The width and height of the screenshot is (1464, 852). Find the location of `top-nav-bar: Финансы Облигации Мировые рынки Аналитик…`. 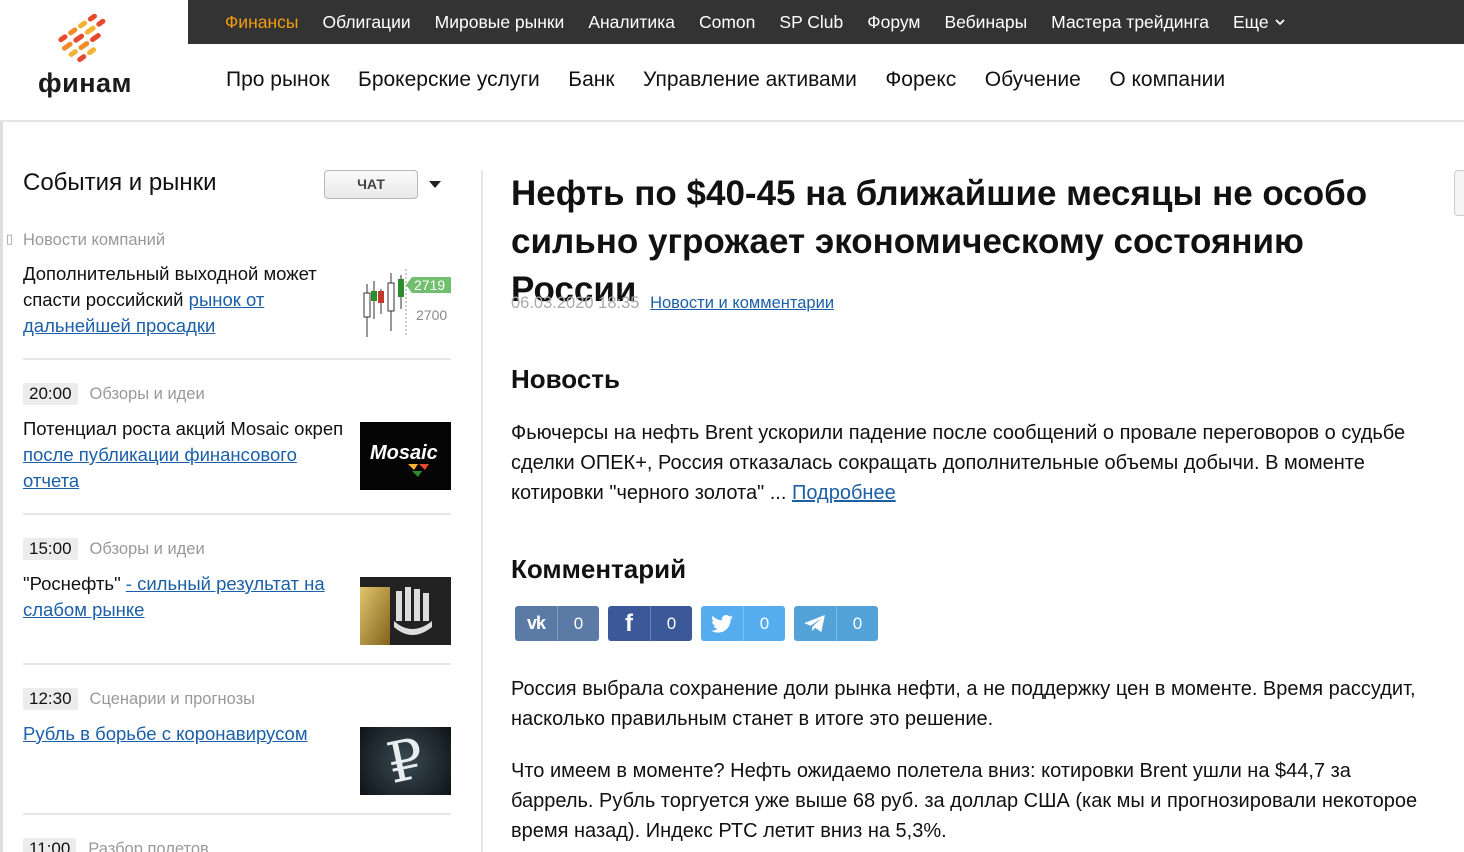

top-nav-bar: Финансы Облигации Мировые рынки Аналитик… is located at coordinates (826, 22).